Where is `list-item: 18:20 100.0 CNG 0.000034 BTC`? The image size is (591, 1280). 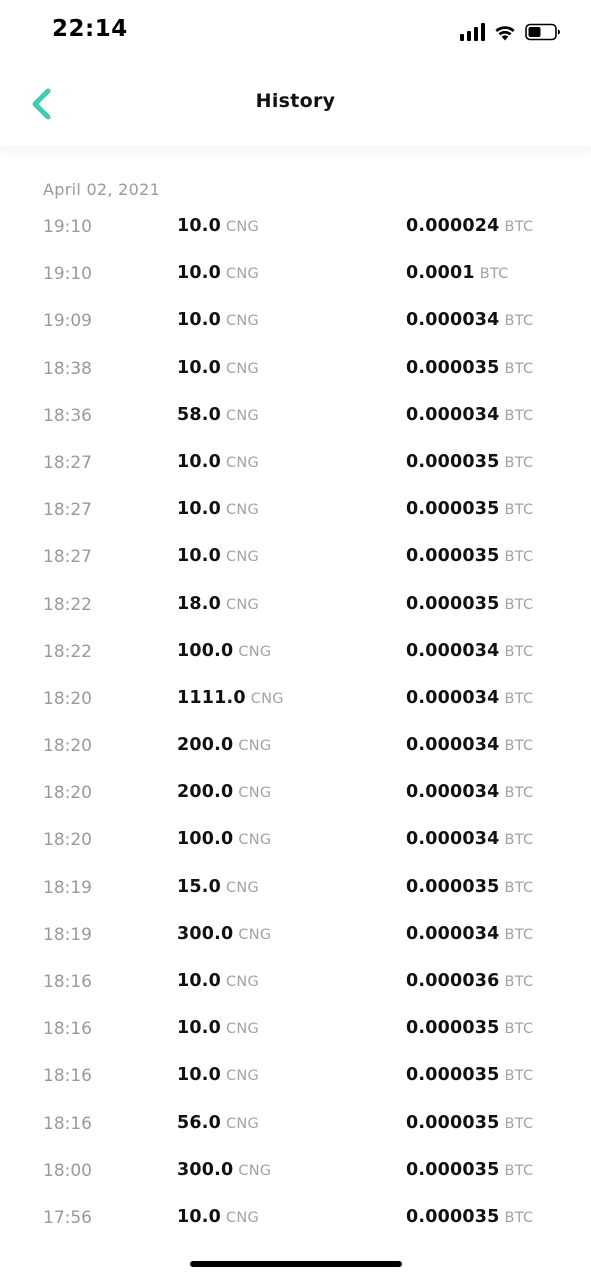
list-item: 18:20 100.0 CNG 0.000034 BTC is located at coordinates (295, 839).